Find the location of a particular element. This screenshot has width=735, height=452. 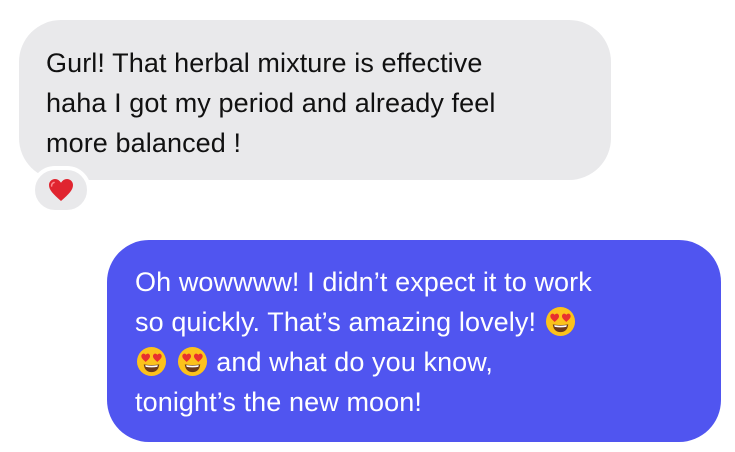

outgoing-text-3: and what do you know, is located at coordinates (355, 362).